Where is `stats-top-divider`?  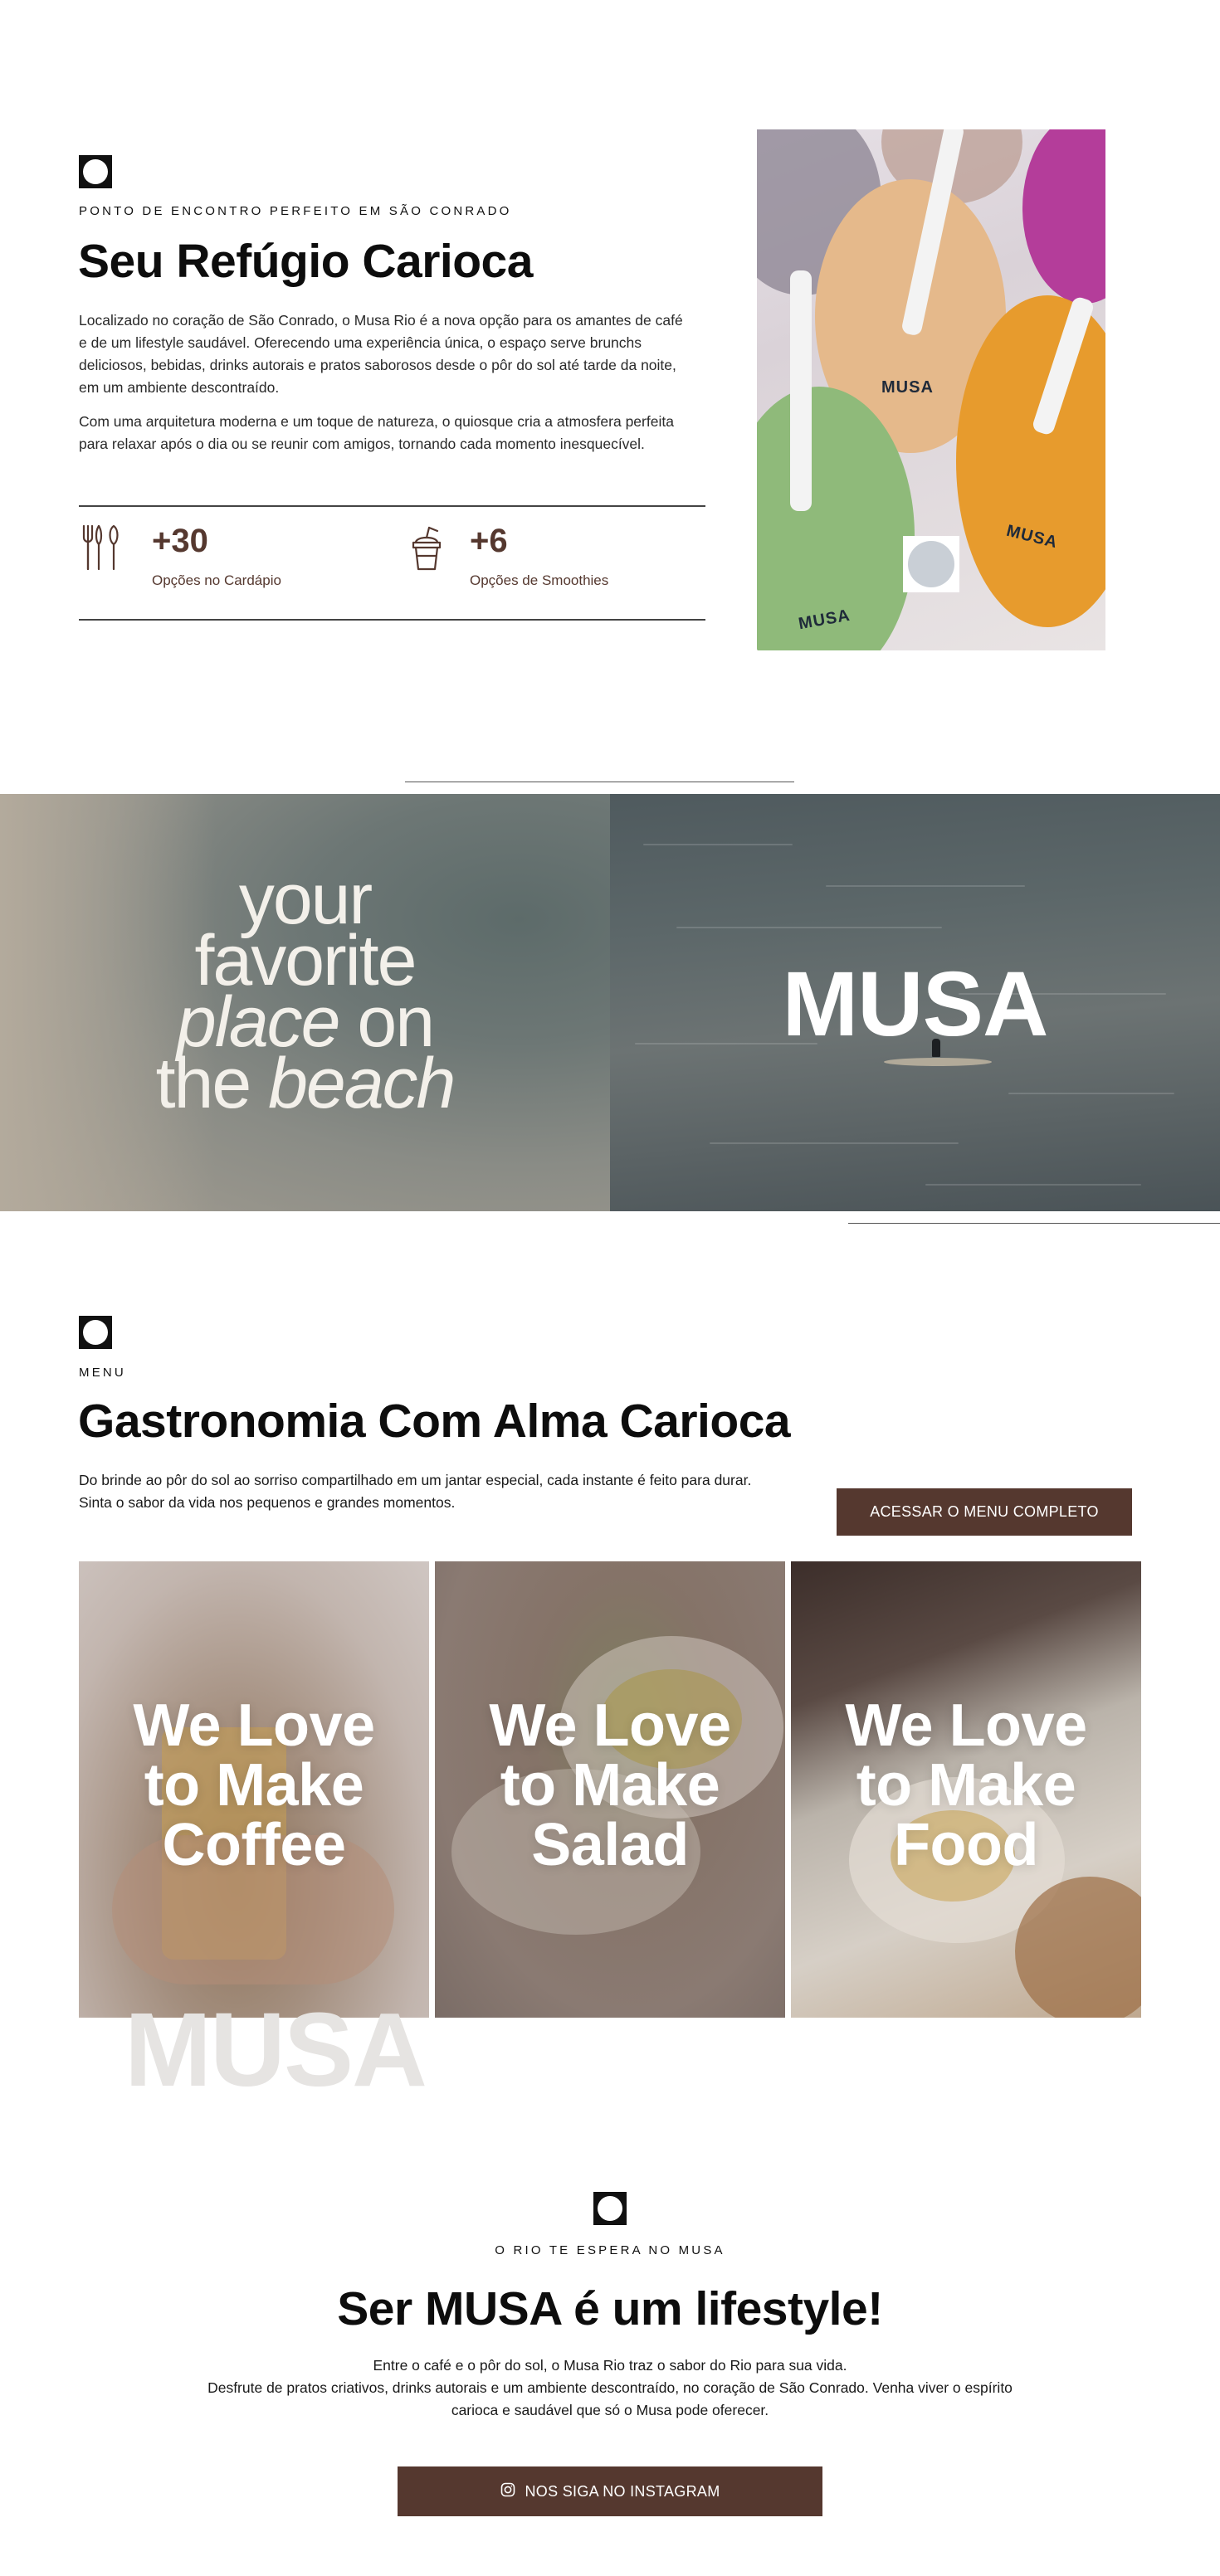 stats-top-divider is located at coordinates (392, 506).